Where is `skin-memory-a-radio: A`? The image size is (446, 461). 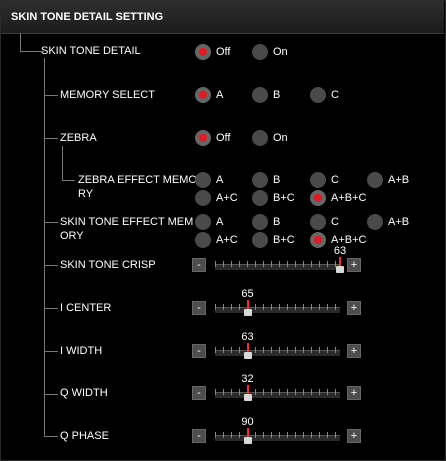
skin-memory-a-radio: A is located at coordinates (215, 222).